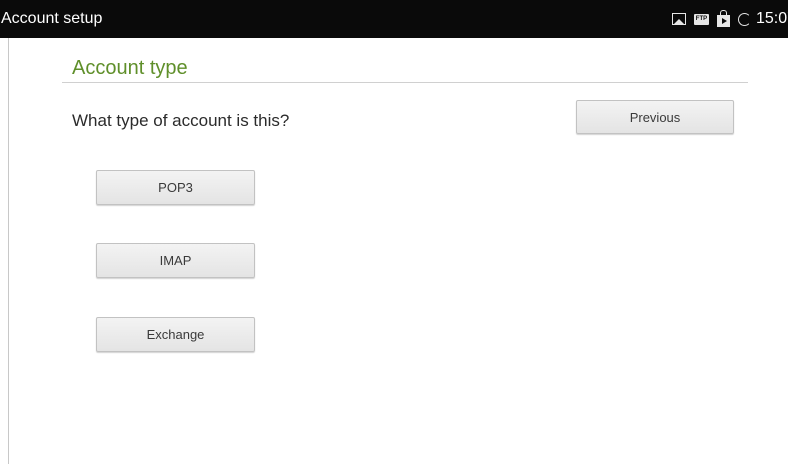 This screenshot has width=788, height=464. Describe the element at coordinates (655, 117) in the screenshot. I see `previous-button: Previous` at that location.